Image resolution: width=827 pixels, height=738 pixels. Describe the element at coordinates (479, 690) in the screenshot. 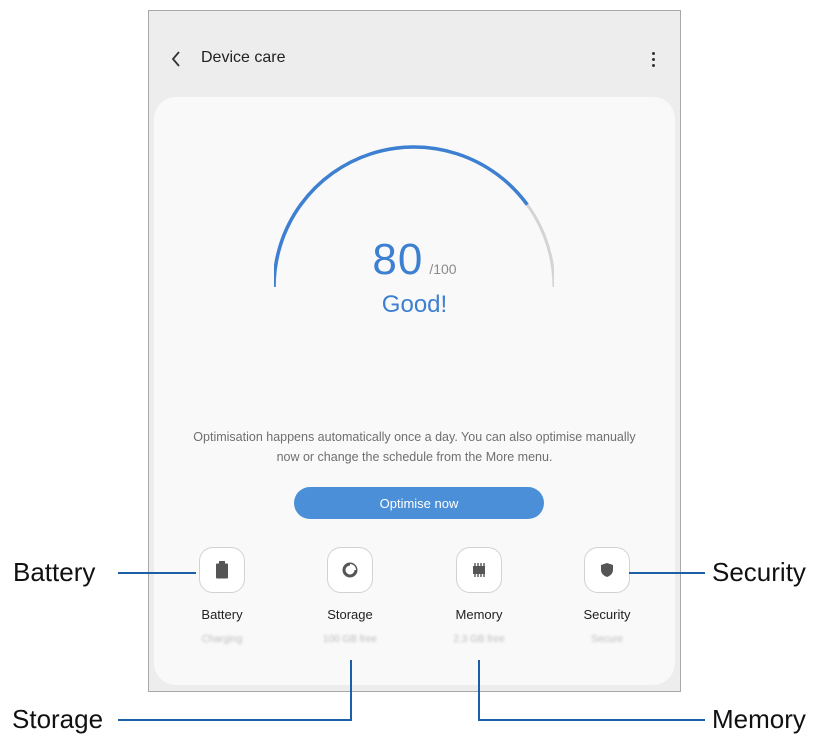

I see `callout-line-memory-v` at that location.